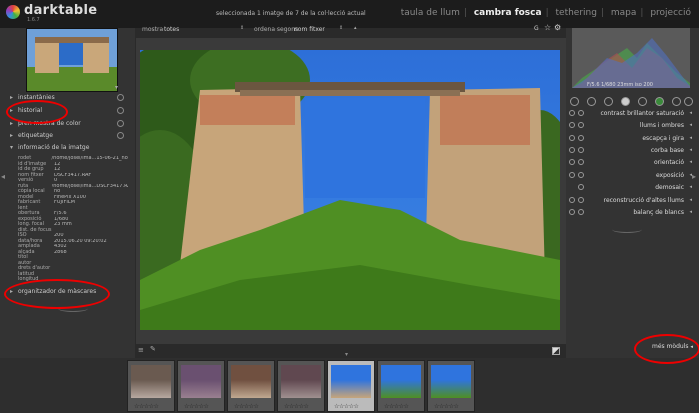 Image resolution: width=699 pixels, height=413 pixels. Describe the element at coordinates (13, 12) in the screenshot. I see `darktable-logo-icon` at that location.